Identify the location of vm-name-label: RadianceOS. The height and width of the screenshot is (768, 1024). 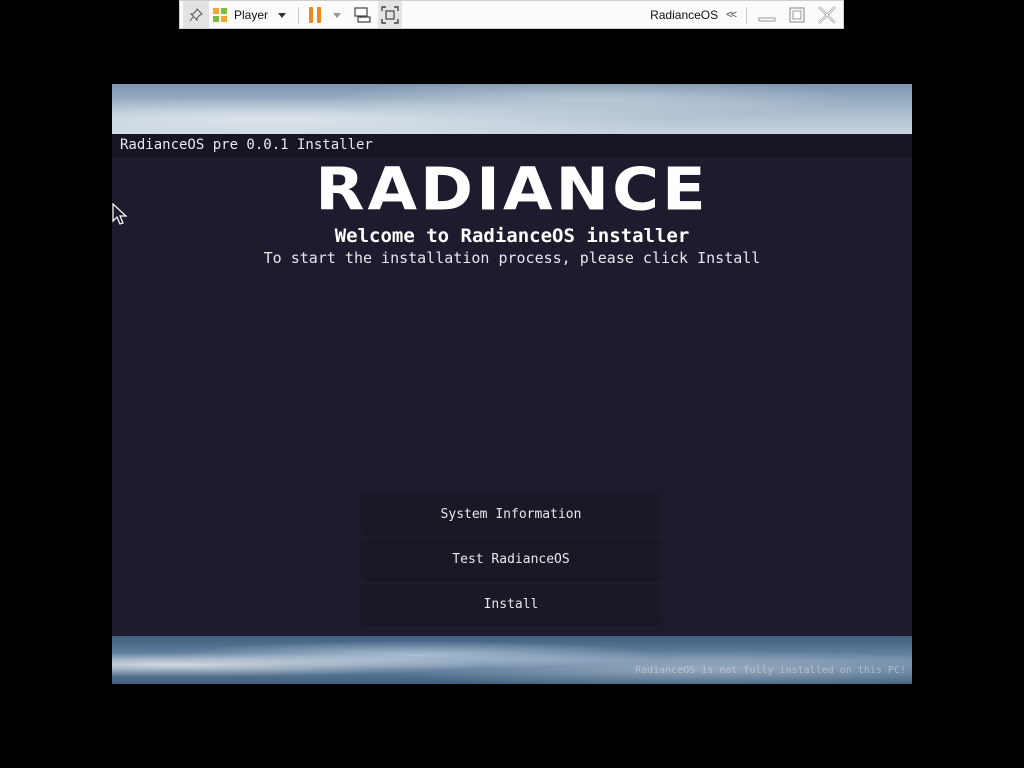
(684, 15).